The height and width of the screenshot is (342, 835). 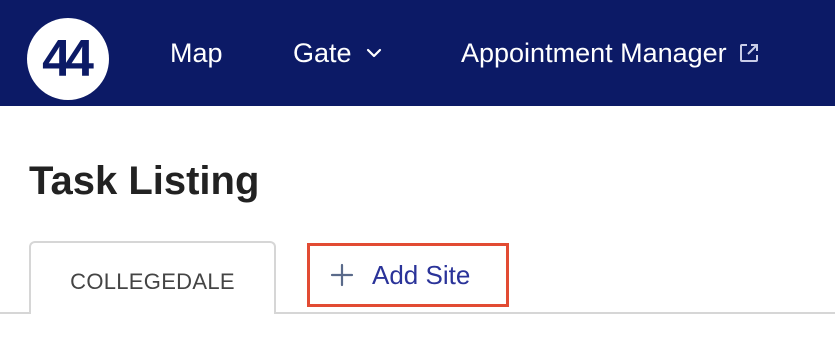 What do you see at coordinates (373, 53) in the screenshot?
I see `chevron-down-icon` at bounding box center [373, 53].